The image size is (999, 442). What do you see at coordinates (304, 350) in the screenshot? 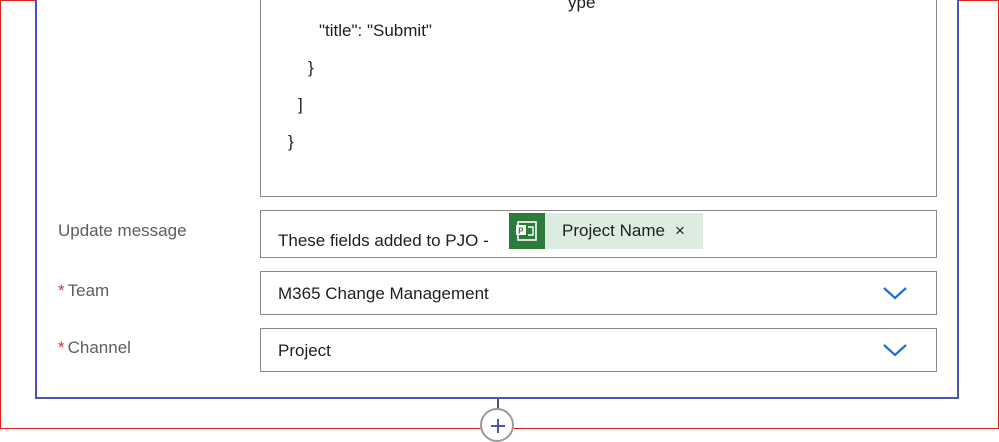
I see `channel-value: Project` at bounding box center [304, 350].